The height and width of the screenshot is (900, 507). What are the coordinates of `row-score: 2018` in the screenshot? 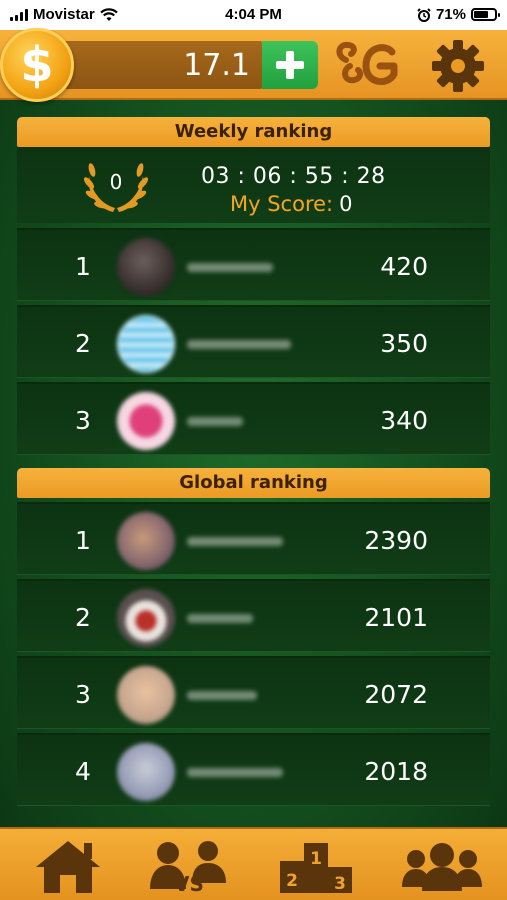 It's located at (396, 771).